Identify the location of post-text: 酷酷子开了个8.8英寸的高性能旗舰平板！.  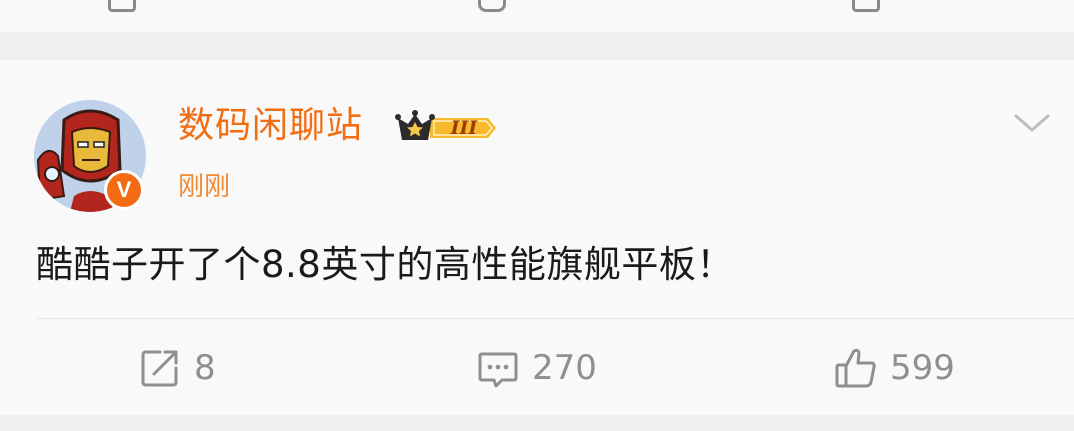
(385, 264).